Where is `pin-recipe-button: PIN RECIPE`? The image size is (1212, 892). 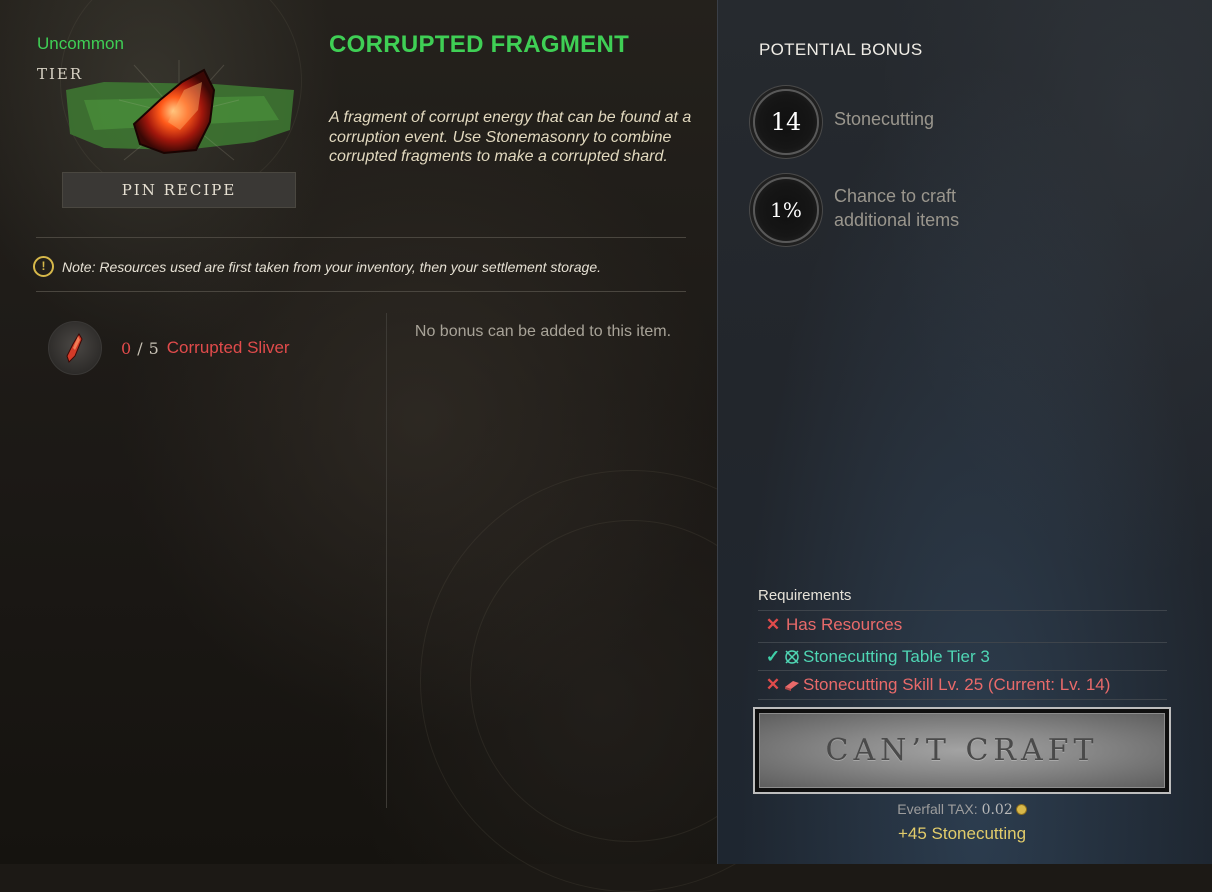 pin-recipe-button: PIN RECIPE is located at coordinates (179, 190).